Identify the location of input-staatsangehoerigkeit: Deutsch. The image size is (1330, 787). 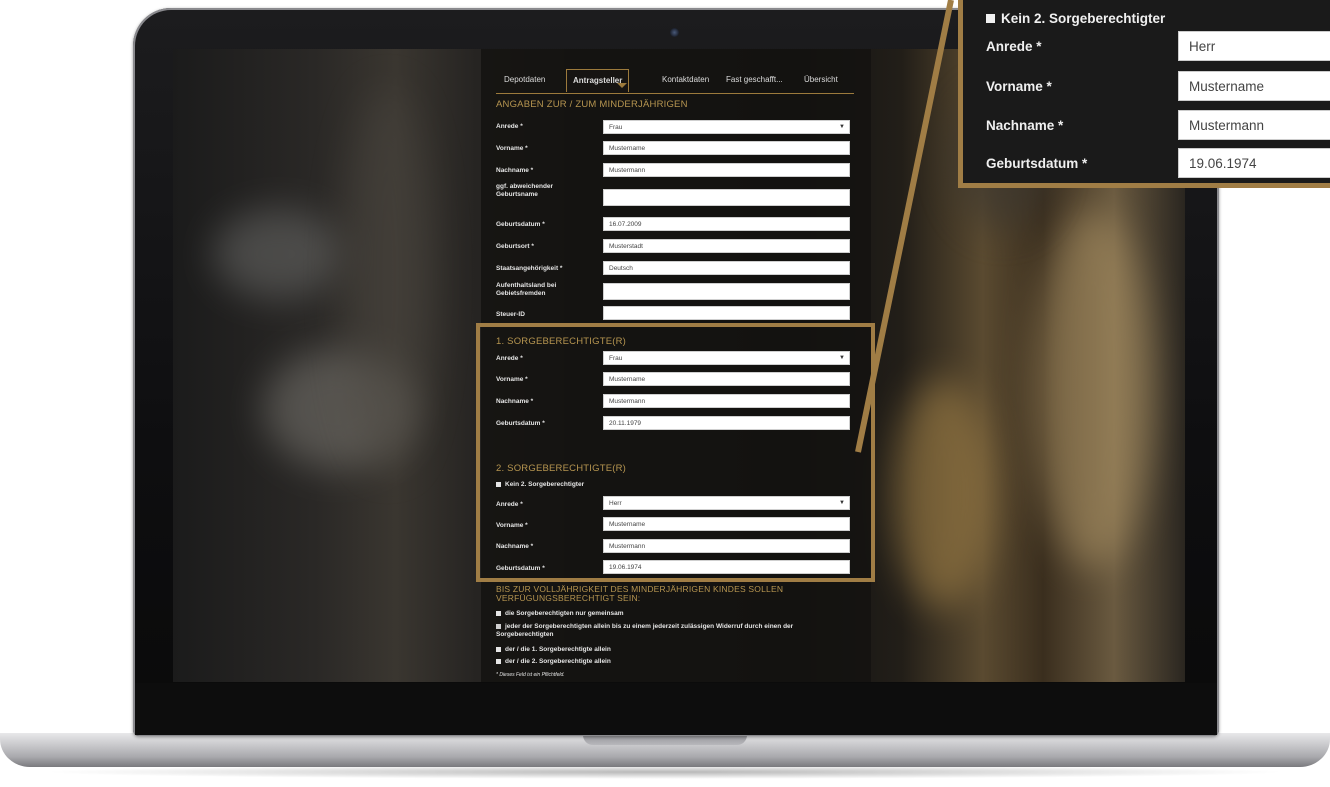
(726, 268).